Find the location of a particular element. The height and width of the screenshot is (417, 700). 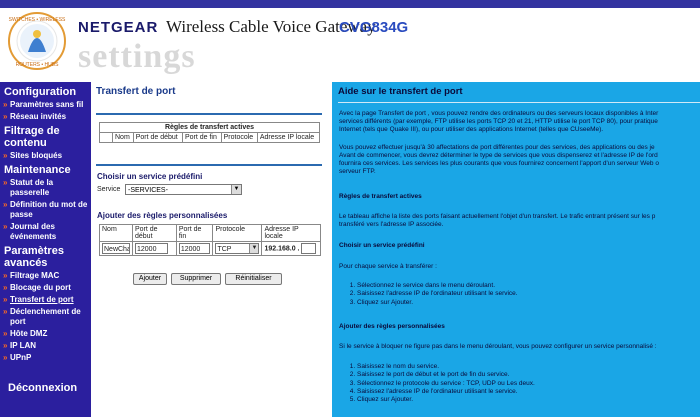

ip-prefix: 192.168.0 . is located at coordinates (282, 249).